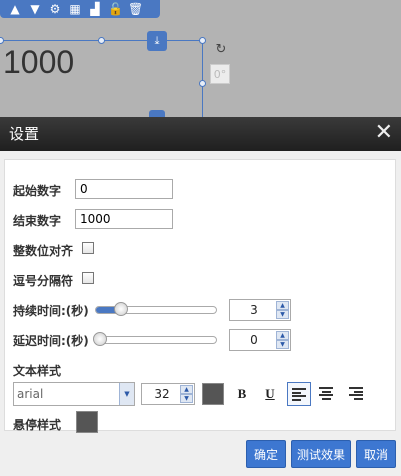  Describe the element at coordinates (115, 9) in the screenshot. I see `lock-icon: 🔓` at that location.